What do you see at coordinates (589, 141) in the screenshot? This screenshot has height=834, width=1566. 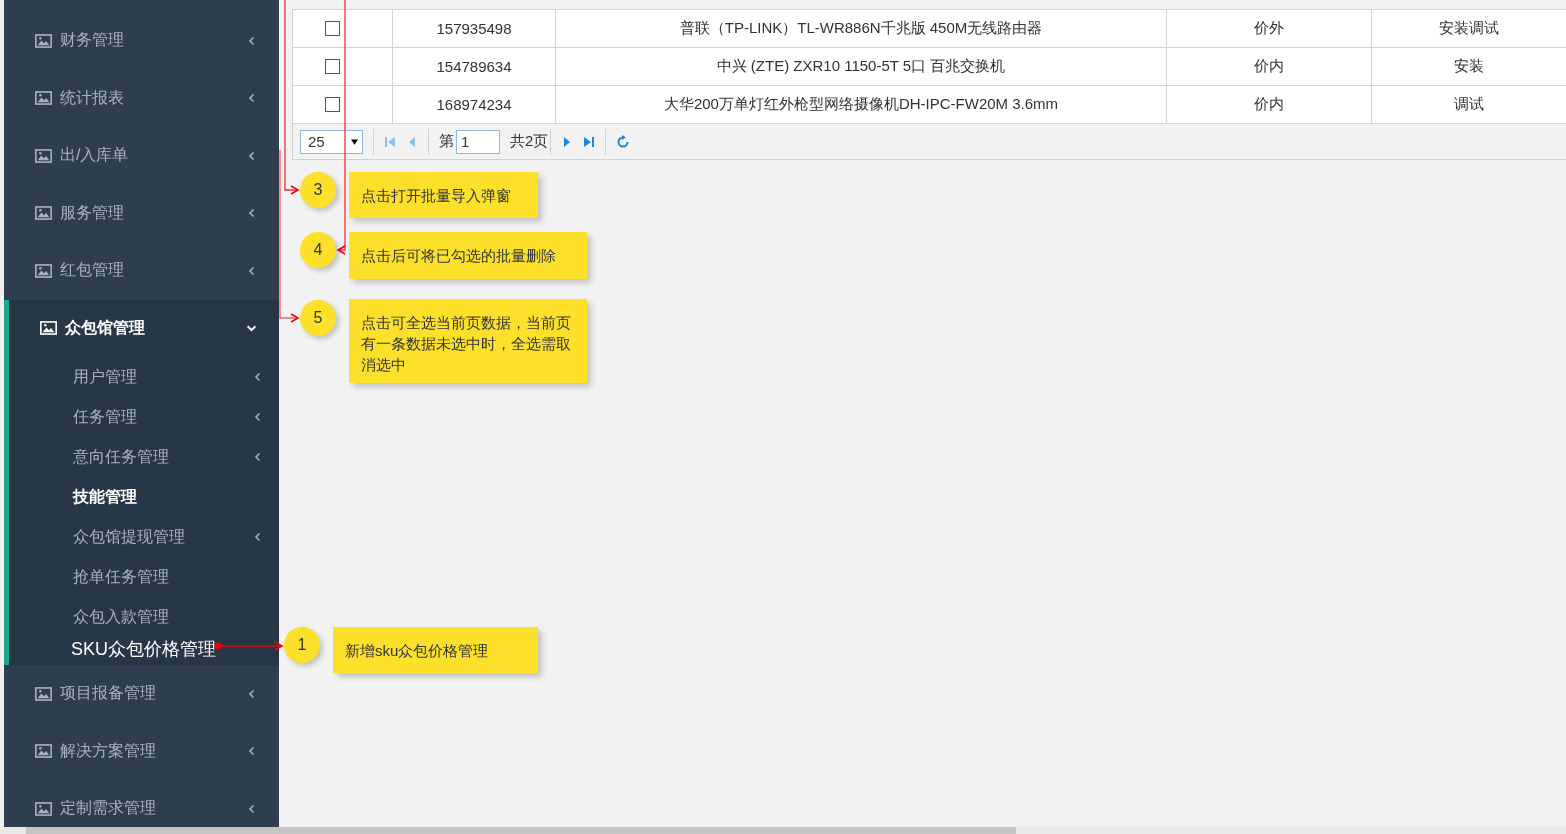 I see `last-page-icon` at bounding box center [589, 141].